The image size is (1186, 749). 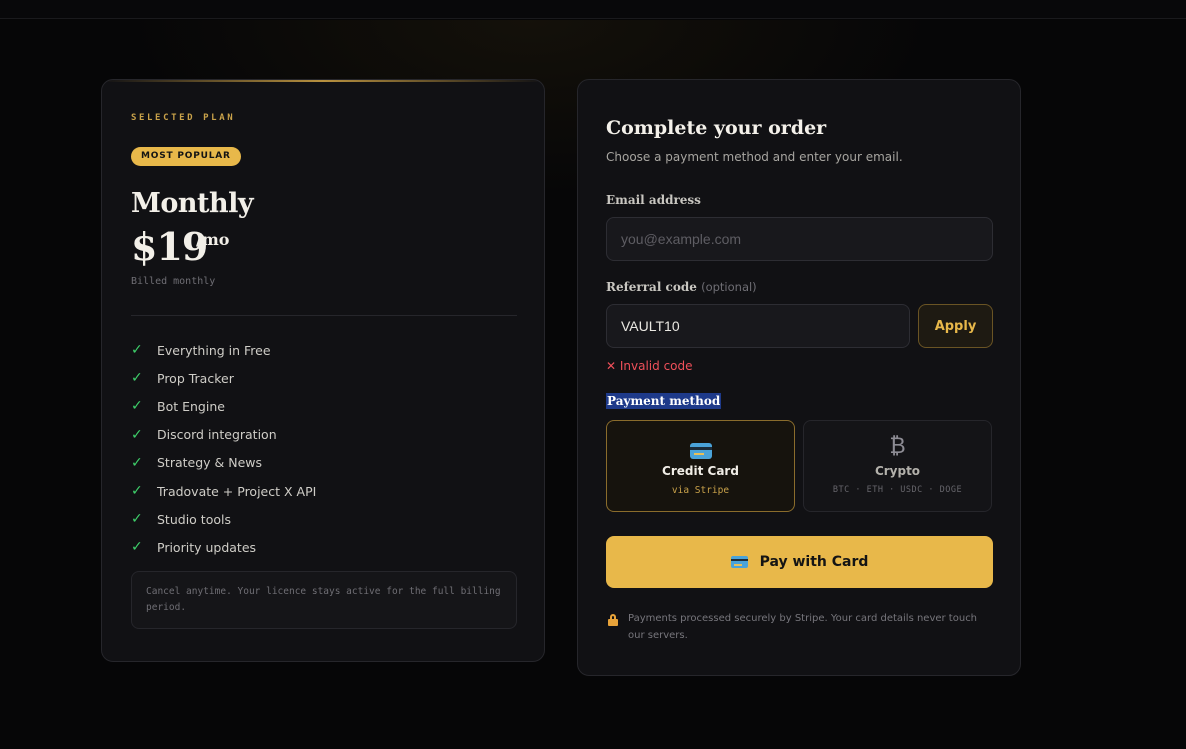 What do you see at coordinates (195, 378) in the screenshot?
I see `feature-label: Prop Tracker` at bounding box center [195, 378].